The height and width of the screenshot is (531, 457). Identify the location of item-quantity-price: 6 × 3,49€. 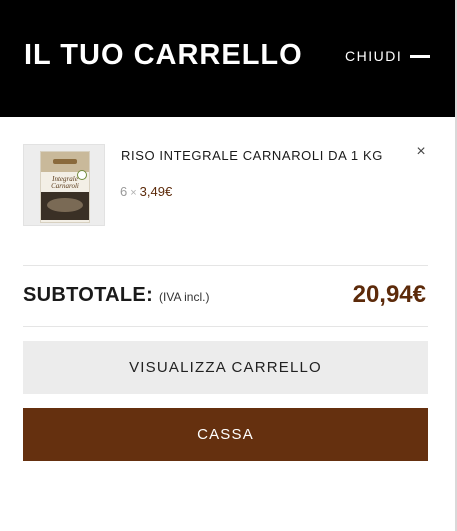
(146, 191).